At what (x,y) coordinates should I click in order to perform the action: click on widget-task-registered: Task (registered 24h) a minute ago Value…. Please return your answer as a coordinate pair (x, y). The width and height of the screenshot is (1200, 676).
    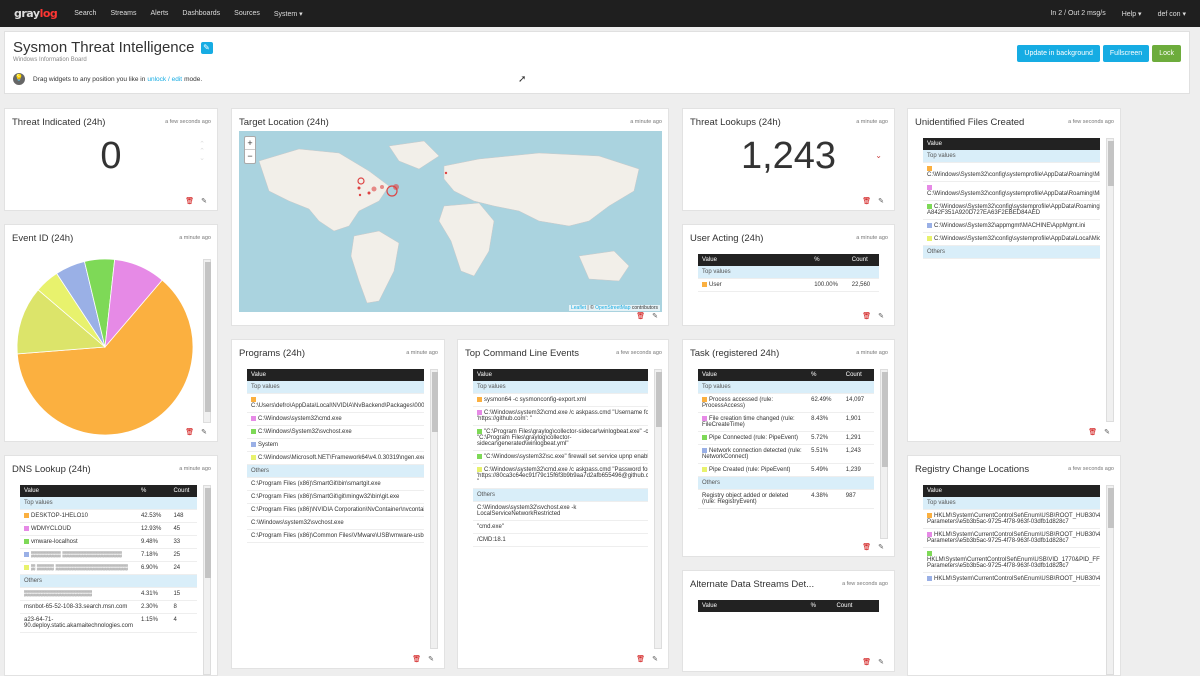
    Looking at the image, I should click on (788, 448).